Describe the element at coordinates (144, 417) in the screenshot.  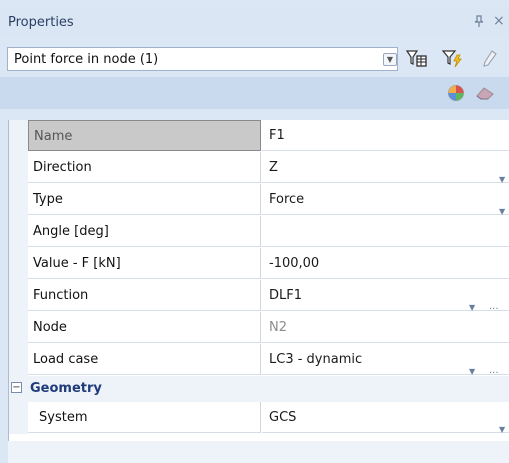
I see `property-name: System` at that location.